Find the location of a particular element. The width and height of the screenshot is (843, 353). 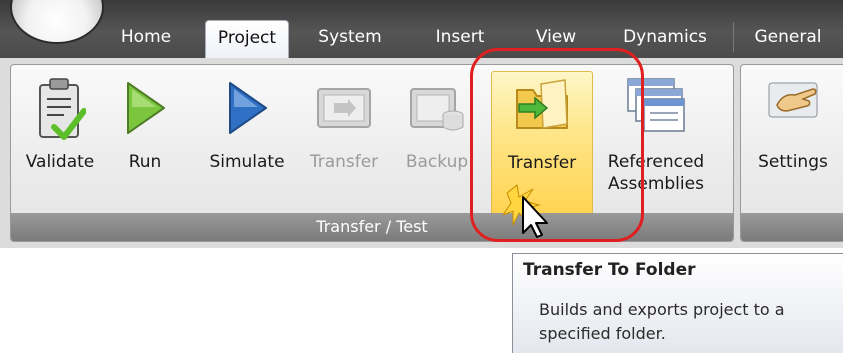

simulate-button: Simulate is located at coordinates (247, 146).